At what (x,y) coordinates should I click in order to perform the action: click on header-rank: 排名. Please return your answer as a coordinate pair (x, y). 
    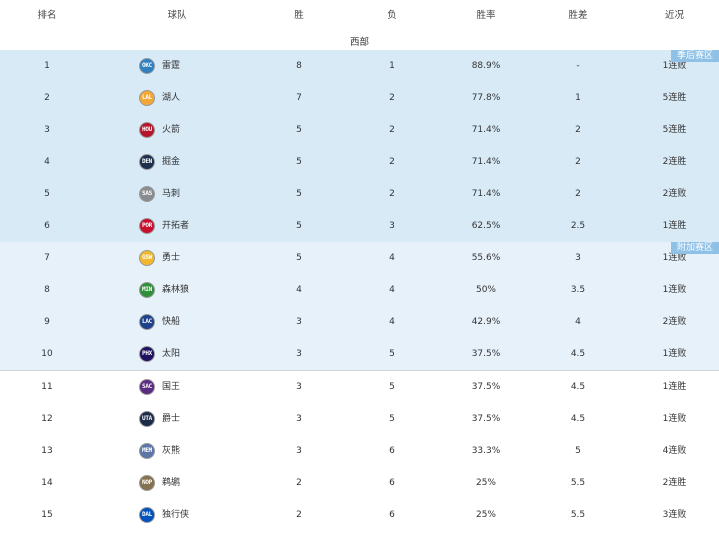
    Looking at the image, I should click on (47, 16).